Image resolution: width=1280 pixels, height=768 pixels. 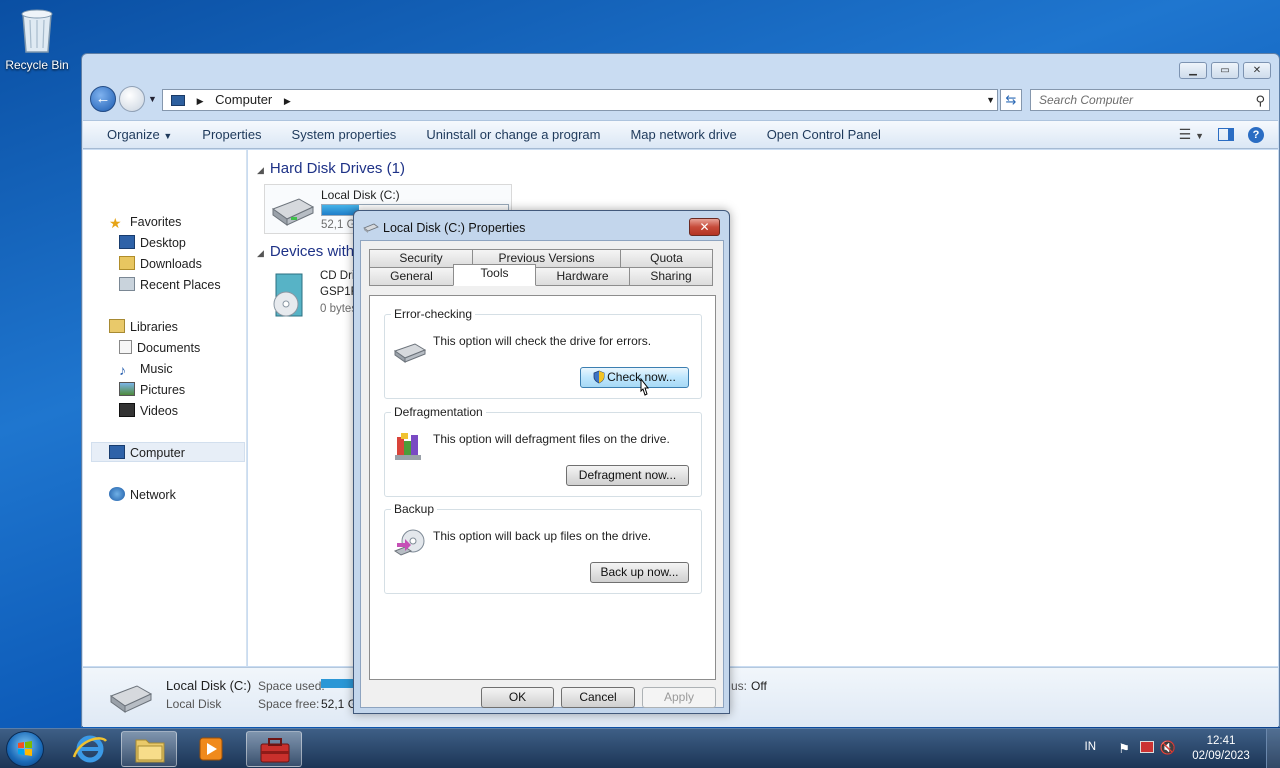 I want to click on nav-music: ♪ Music, so click(x=146, y=369).